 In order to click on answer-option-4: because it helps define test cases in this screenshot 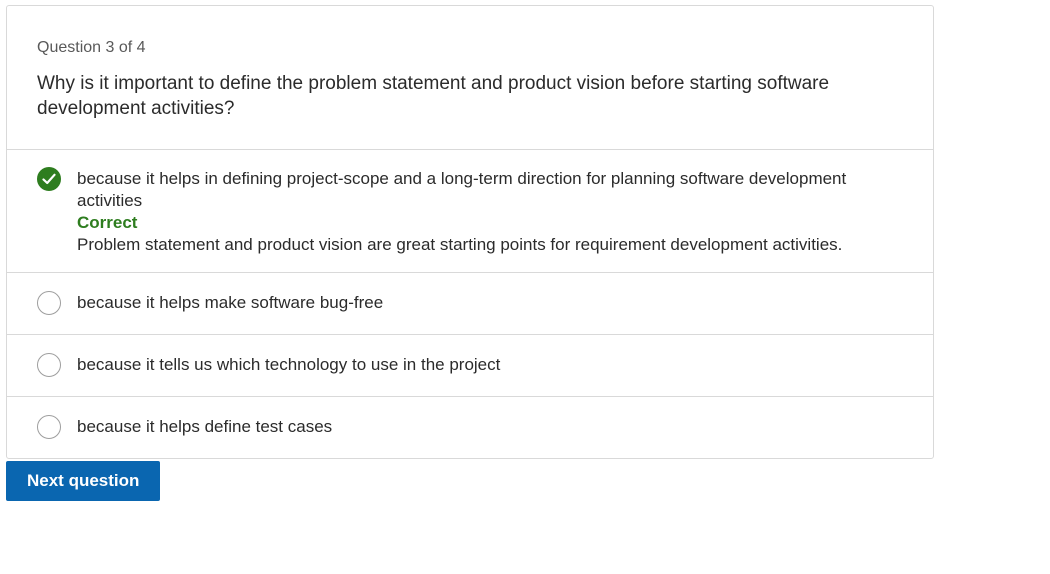, I will do `click(470, 427)`.